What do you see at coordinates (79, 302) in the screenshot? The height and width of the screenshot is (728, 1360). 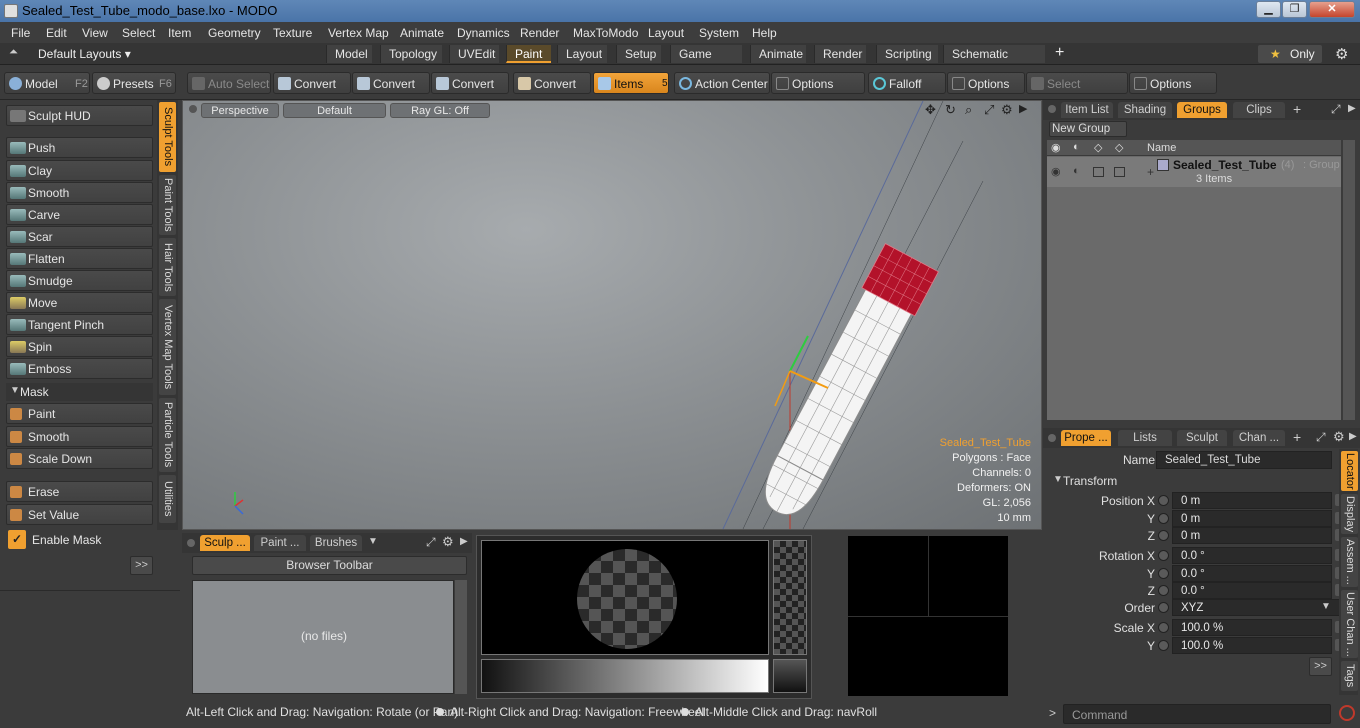 I see `tool-move: Move` at bounding box center [79, 302].